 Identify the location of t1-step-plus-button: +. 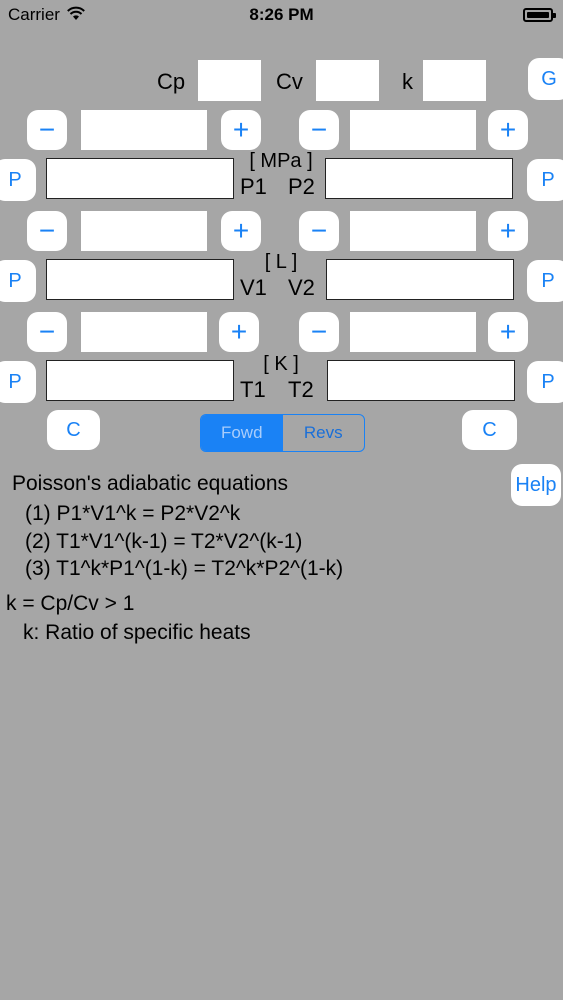
(239, 332).